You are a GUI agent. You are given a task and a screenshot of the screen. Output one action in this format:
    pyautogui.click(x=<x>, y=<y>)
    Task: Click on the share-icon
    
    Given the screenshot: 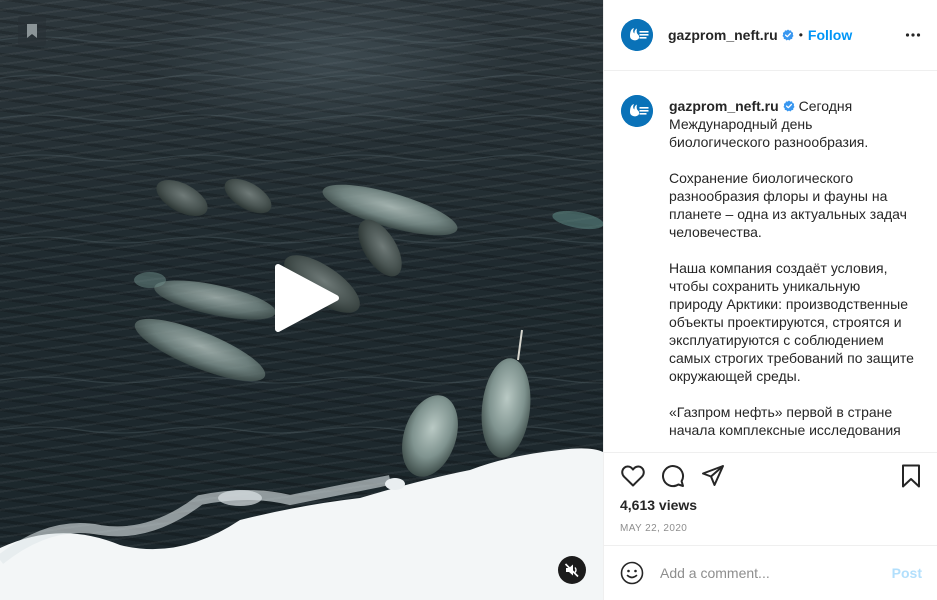 What is the action you would take?
    pyautogui.click(x=713, y=475)
    